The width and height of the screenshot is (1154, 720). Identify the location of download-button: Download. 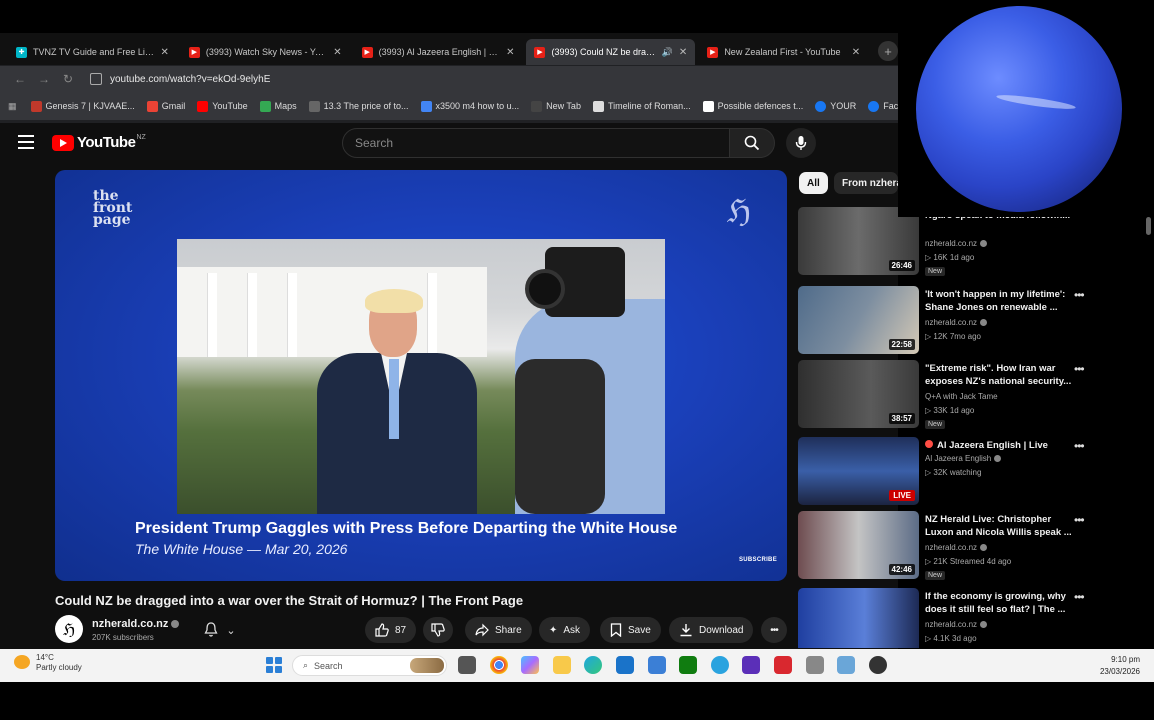
(711, 630).